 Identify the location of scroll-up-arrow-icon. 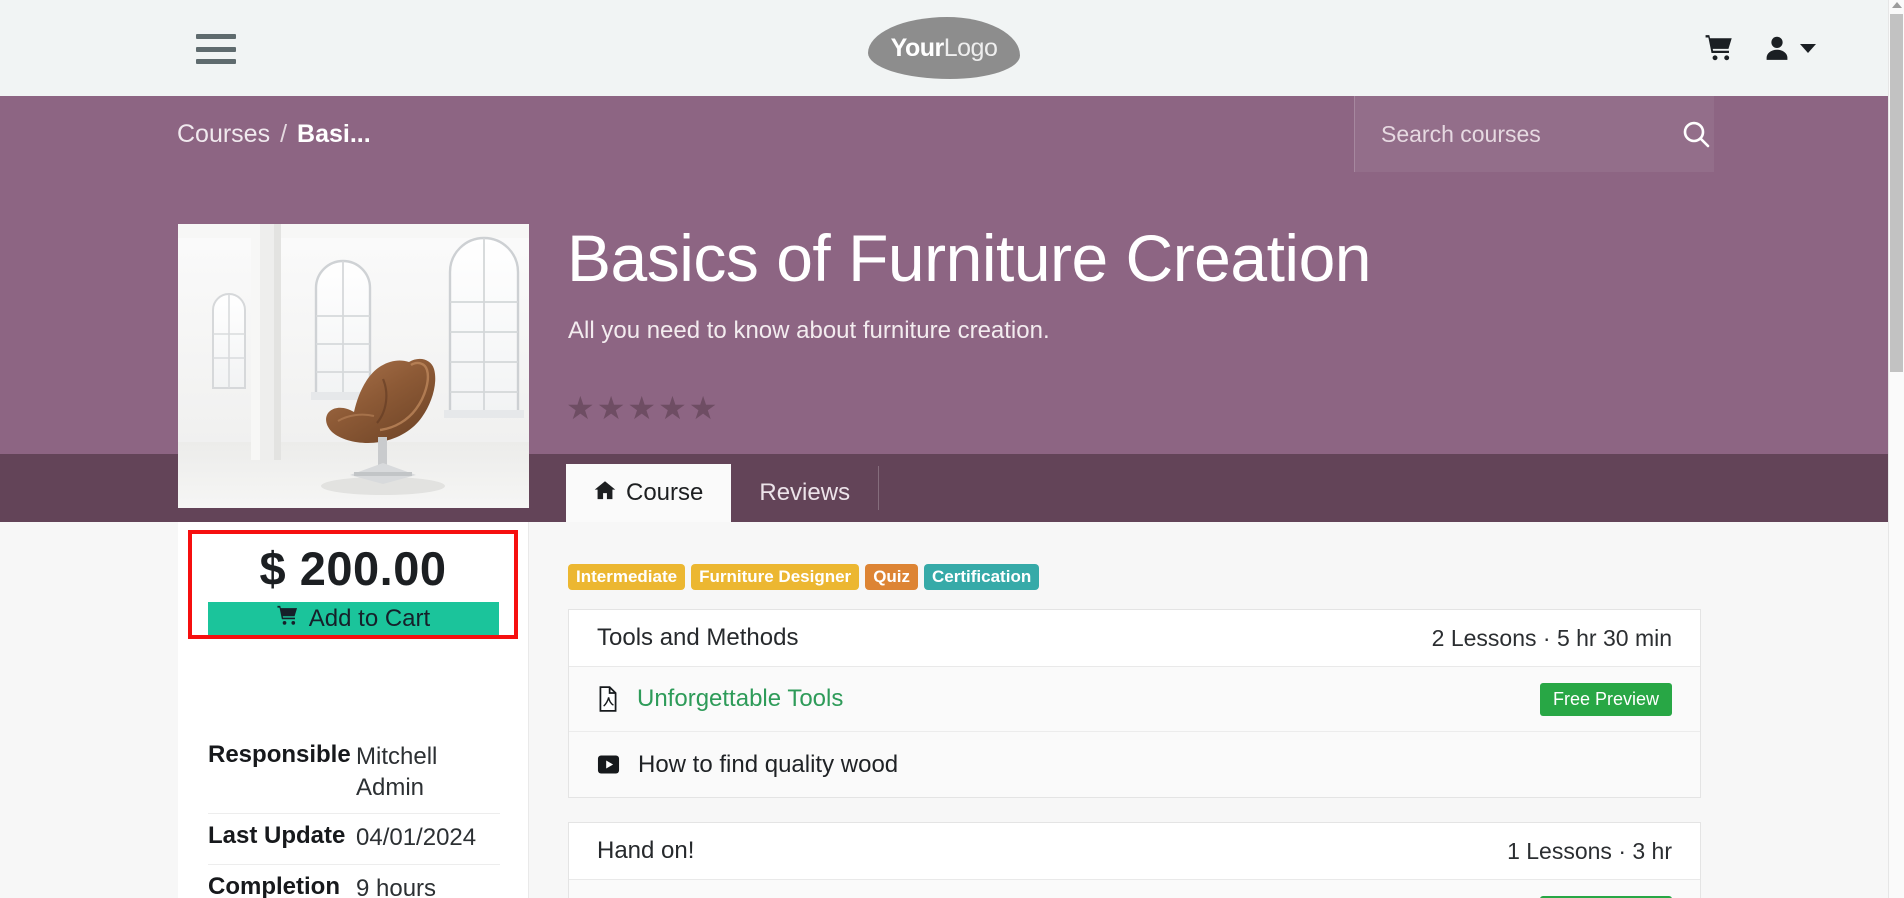
(1896, 5).